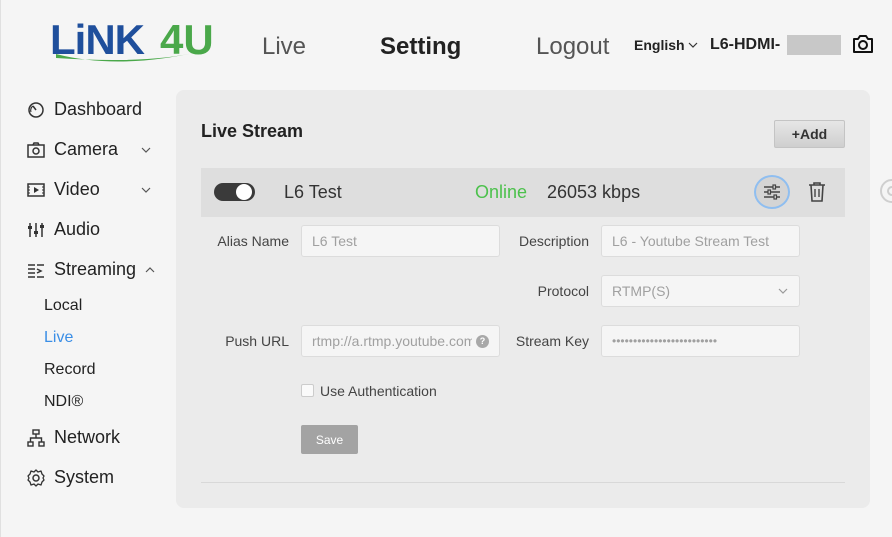 The height and width of the screenshot is (537, 892). Describe the element at coordinates (87, 437) in the screenshot. I see `sidebar-item-label: Network` at that location.